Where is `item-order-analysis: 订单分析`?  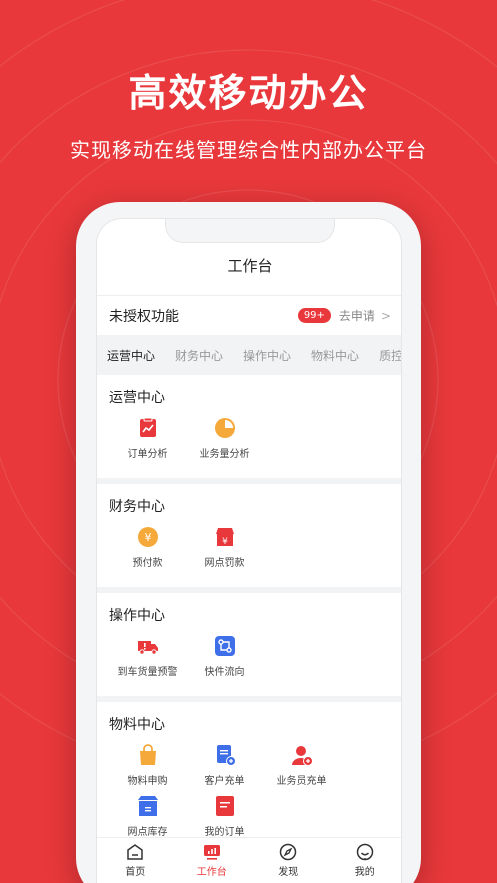 item-order-analysis: 订单分析 is located at coordinates (147, 438).